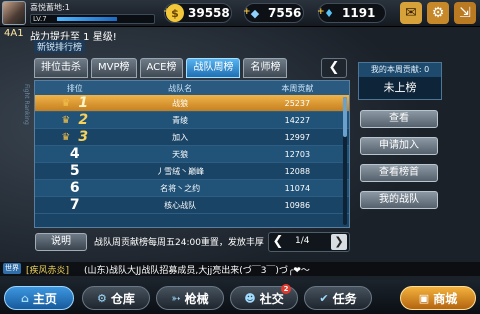 The width and height of the screenshot is (480, 314). What do you see at coordinates (40, 19) in the screenshot?
I see `level-label: LV.7` at bounding box center [40, 19].